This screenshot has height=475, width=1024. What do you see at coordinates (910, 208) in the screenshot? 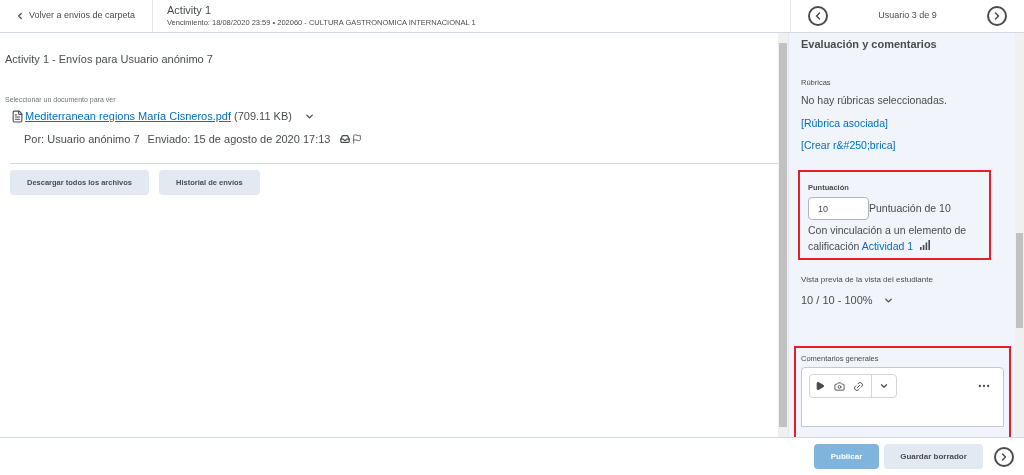
I see `score-out-of: Puntuación de 10` at bounding box center [910, 208].